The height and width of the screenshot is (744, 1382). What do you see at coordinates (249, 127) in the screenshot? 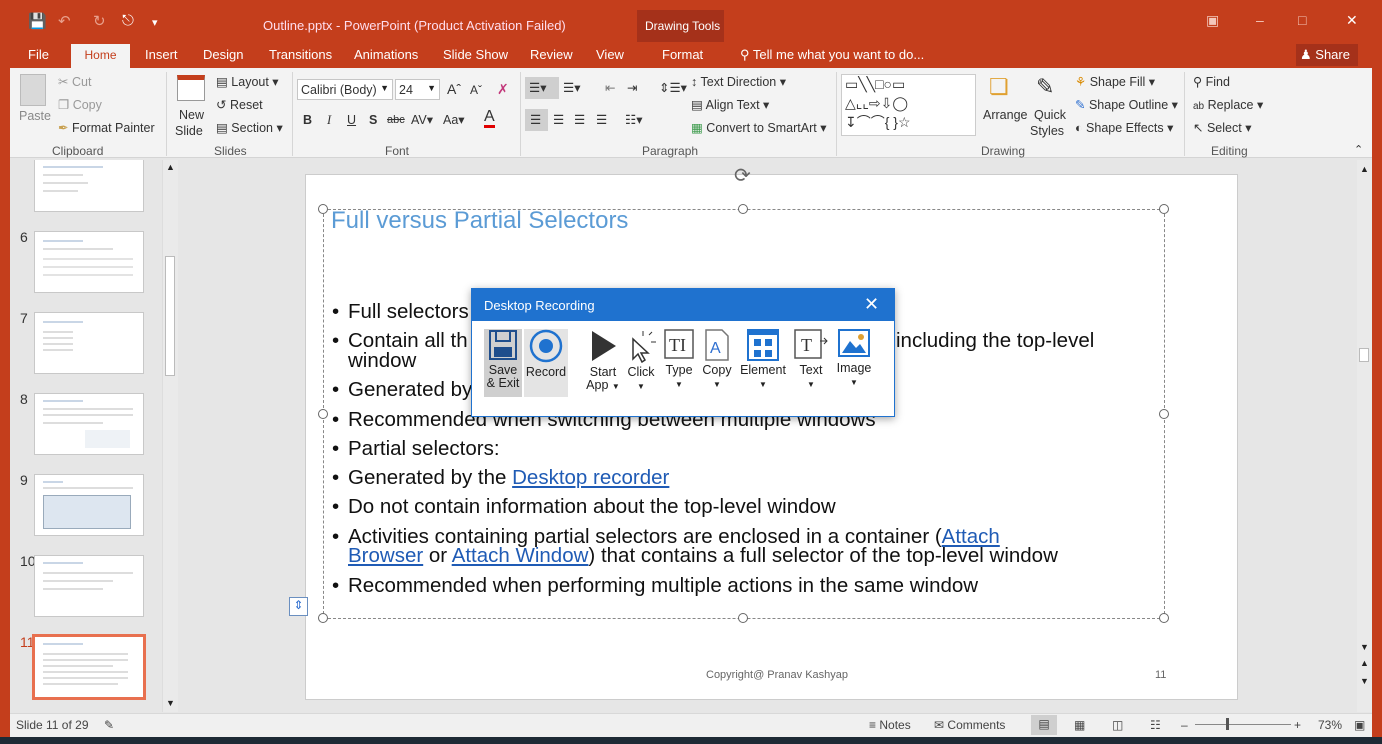
I see `section-button: ▤ Section ▾` at bounding box center [249, 127].